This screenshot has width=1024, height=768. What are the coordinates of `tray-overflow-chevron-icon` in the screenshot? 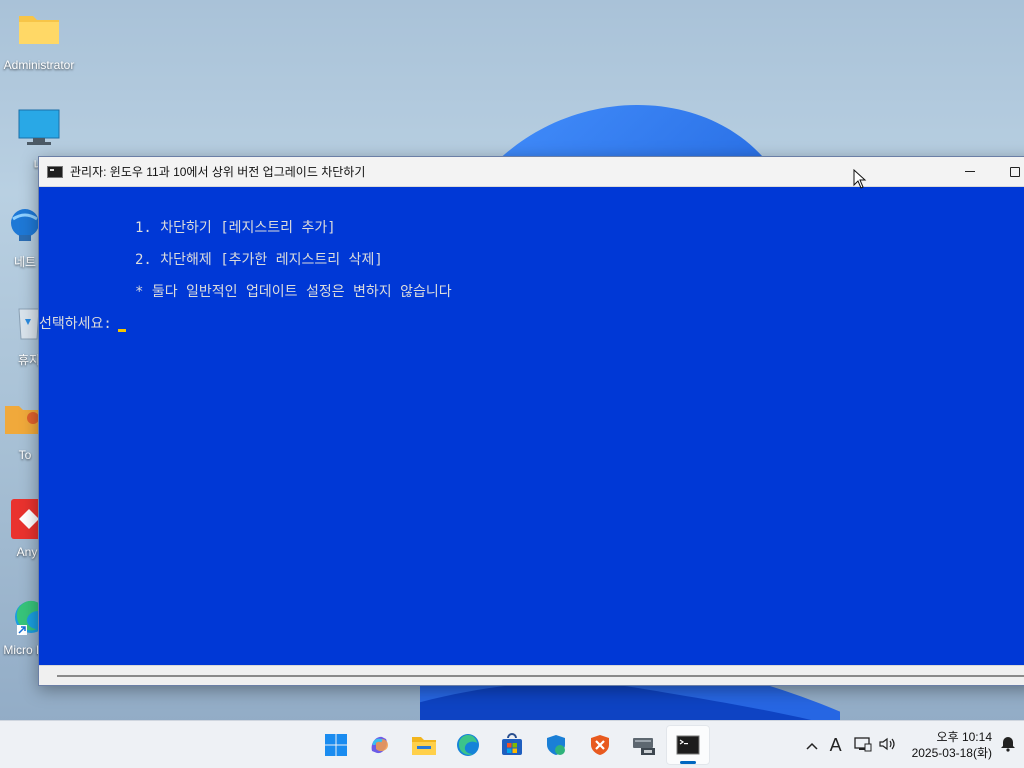 It's located at (812, 745).